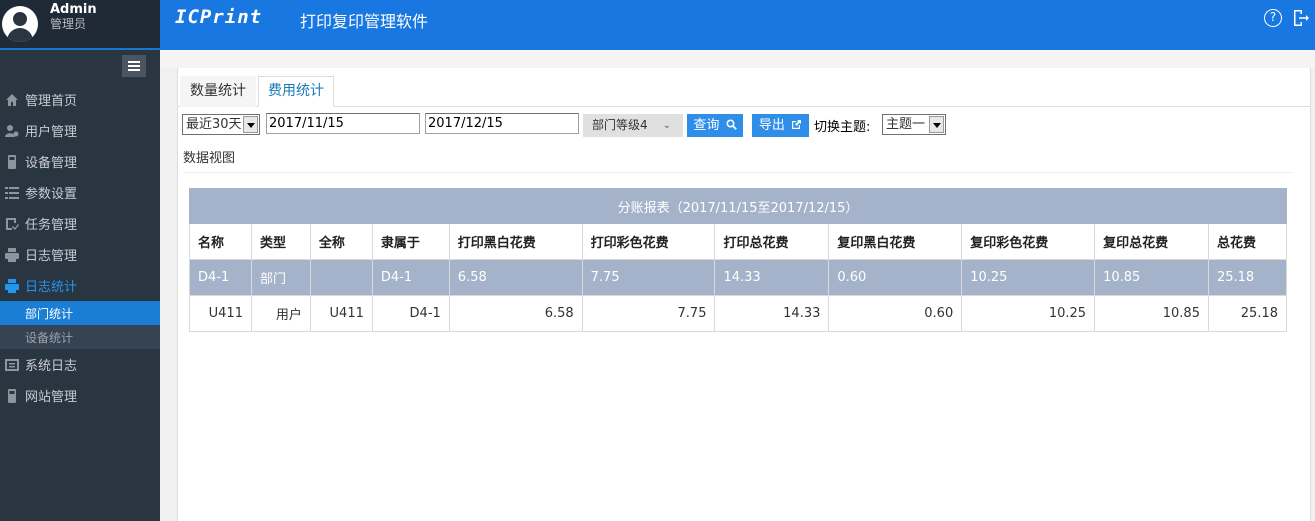  Describe the element at coordinates (219, 17) in the screenshot. I see `app-logo: ICPrint` at that location.